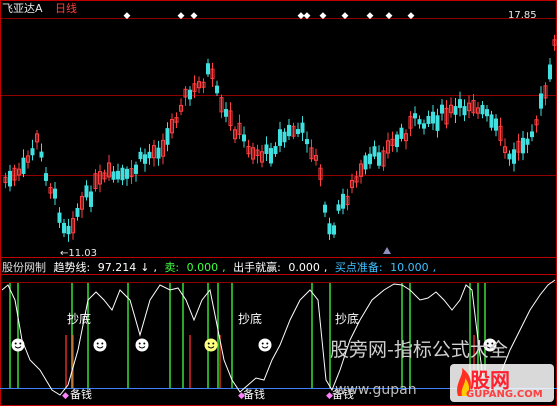 The image size is (557, 406). Describe the element at coordinates (376, 390) in the screenshot. I see `watermark-url: www.gupan` at that location.